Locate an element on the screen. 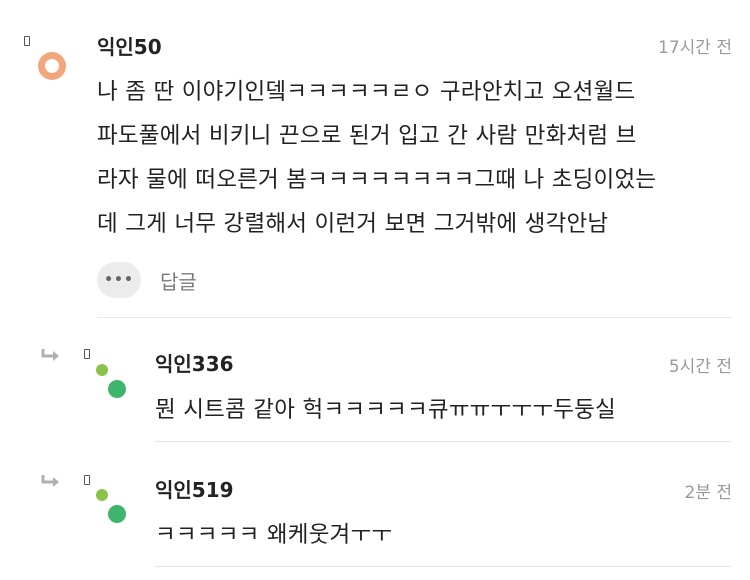 Image resolution: width=750 pixels, height=580 pixels. comment-author: 익인50 is located at coordinates (129, 45).